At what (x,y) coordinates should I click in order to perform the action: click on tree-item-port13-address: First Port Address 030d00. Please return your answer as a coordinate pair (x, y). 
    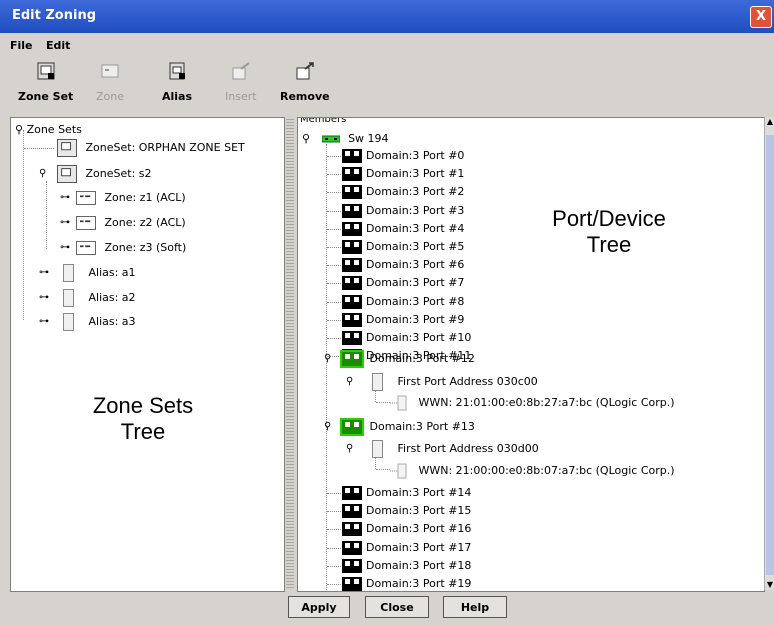
    Looking at the image, I should click on (455, 449).